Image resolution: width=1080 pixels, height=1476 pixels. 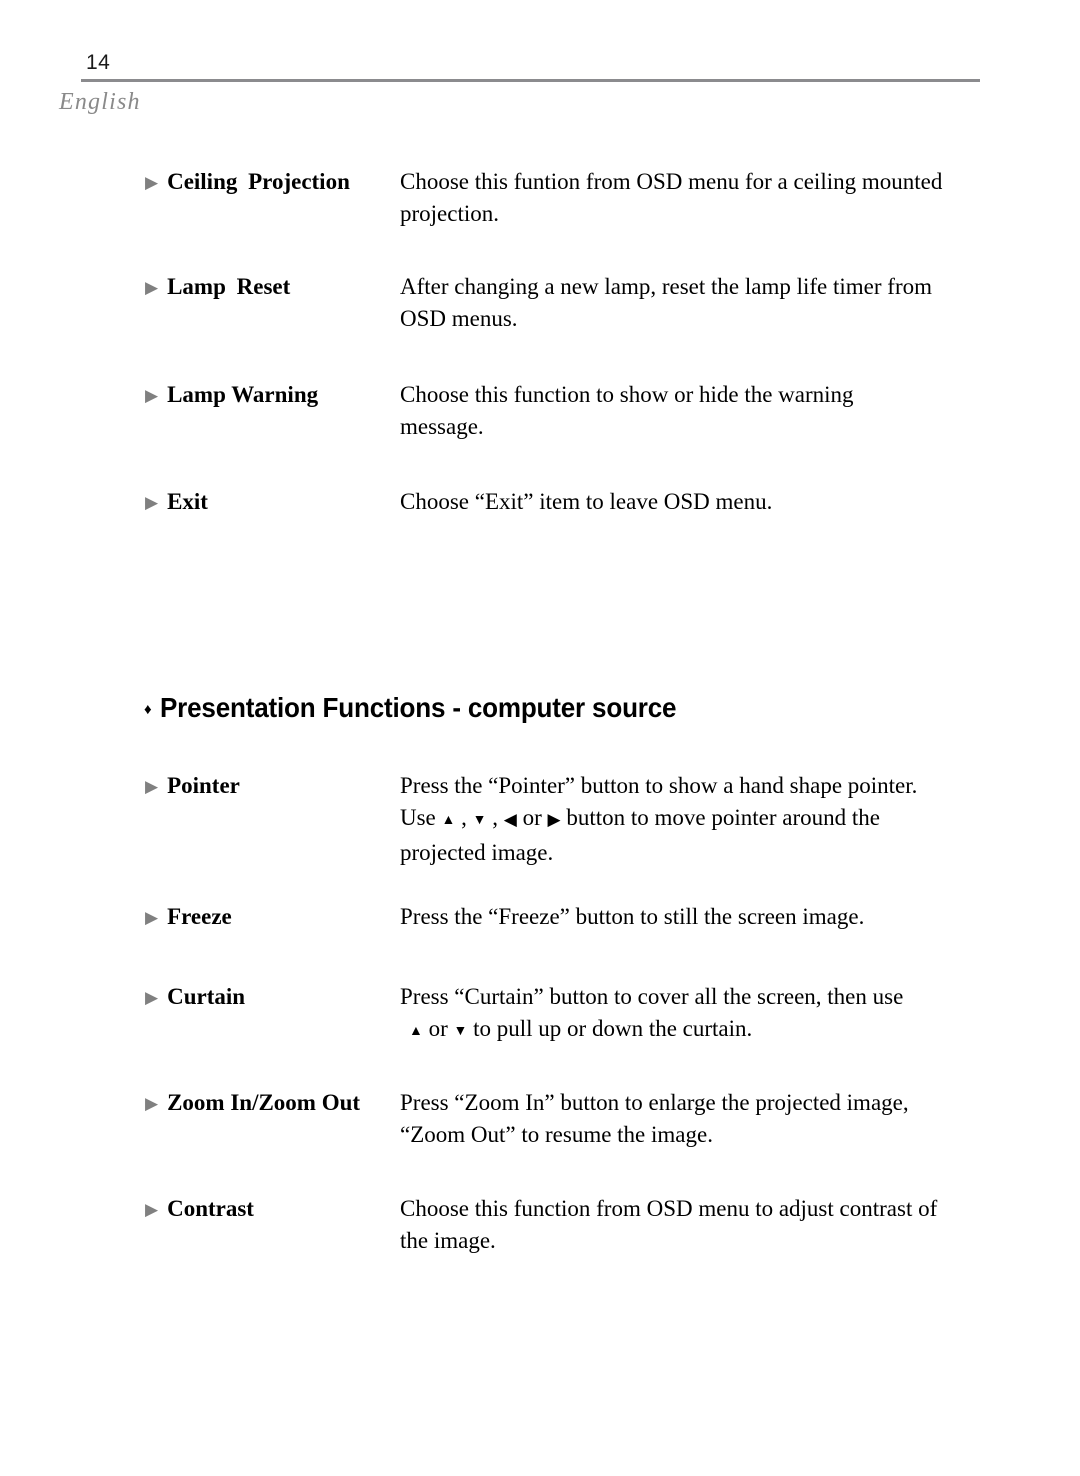 I want to click on entry-term: ▶ Lamp Reset, so click(x=270, y=287).